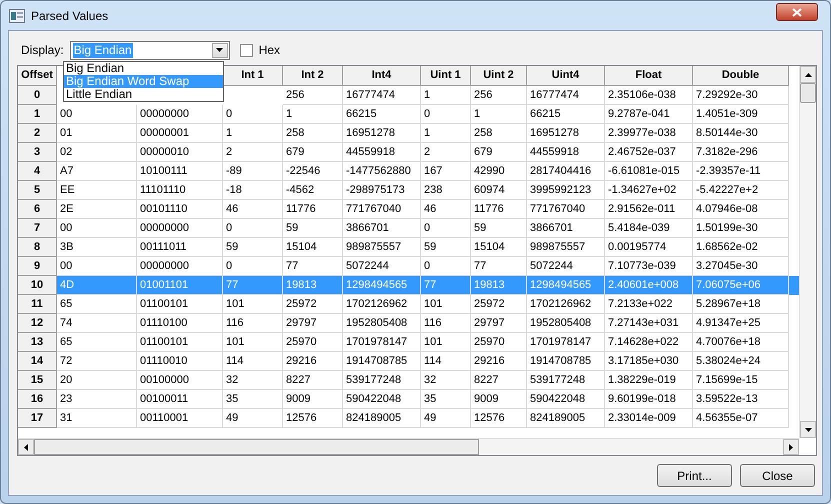 This screenshot has width=831, height=504. Describe the element at coordinates (37, 342) in the screenshot. I see `row-header: 13` at that location.